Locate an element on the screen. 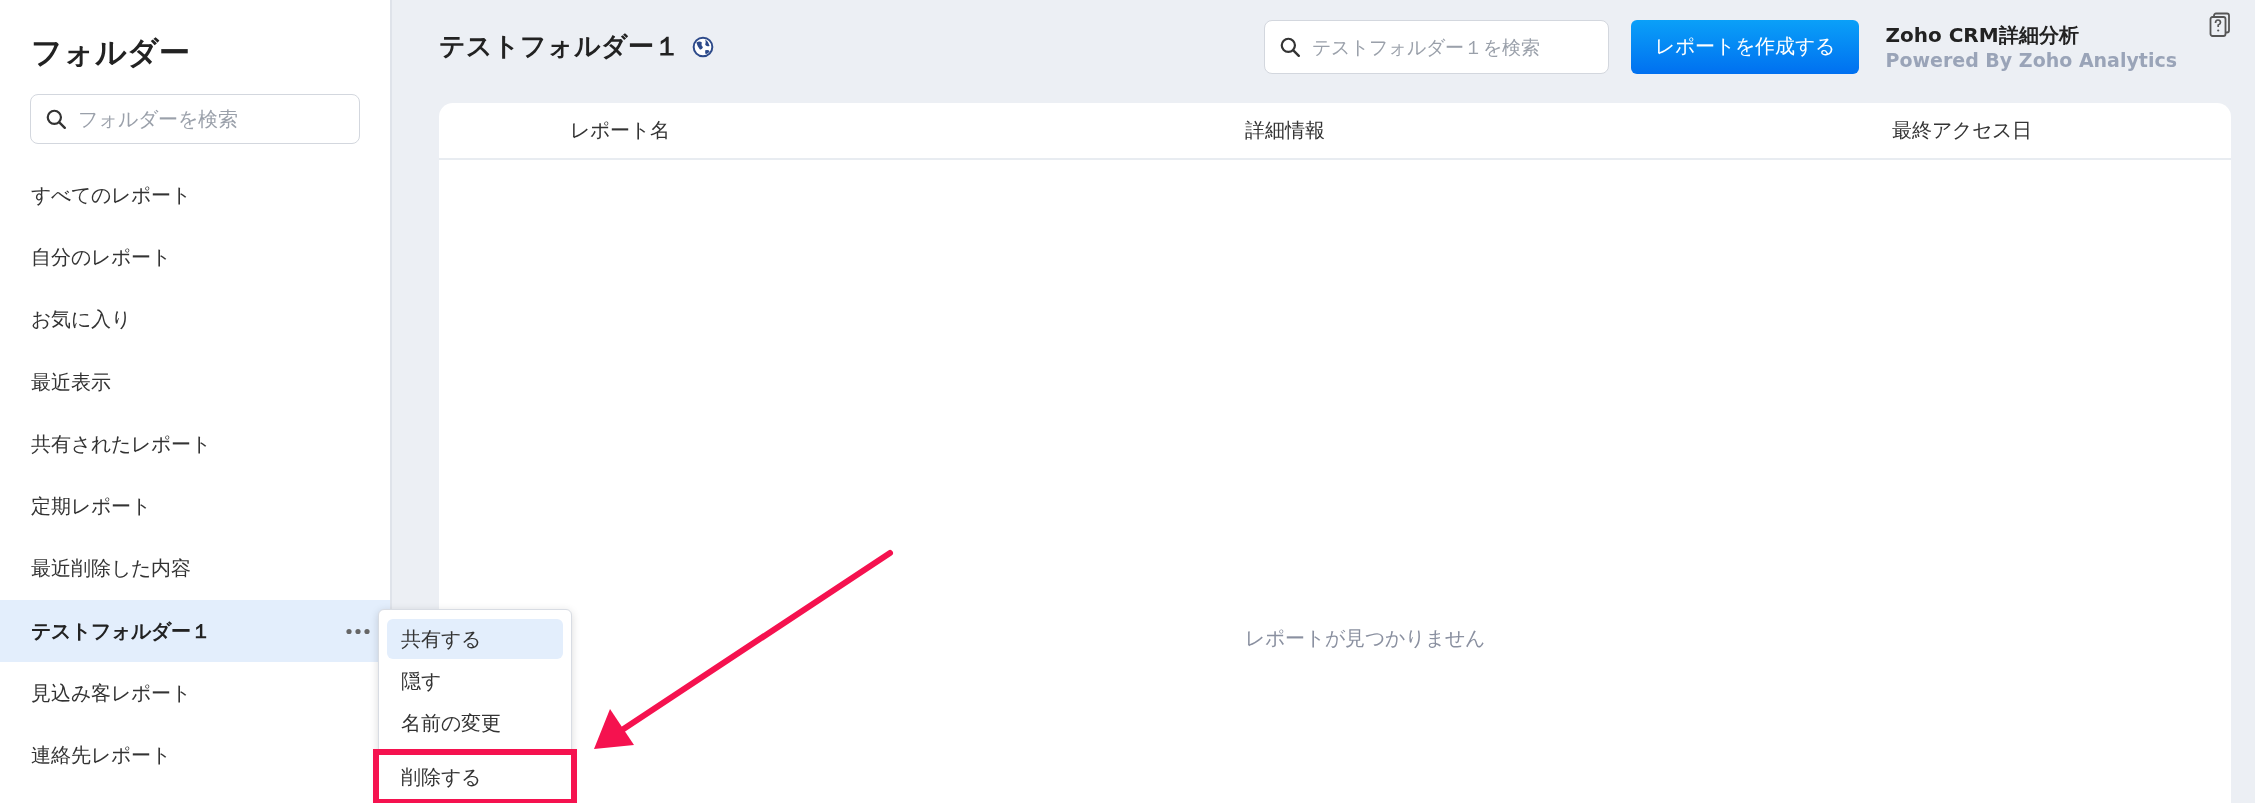 The image size is (2255, 803). app-subtitle: Powered By Zoho Analytics is located at coordinates (2031, 60).